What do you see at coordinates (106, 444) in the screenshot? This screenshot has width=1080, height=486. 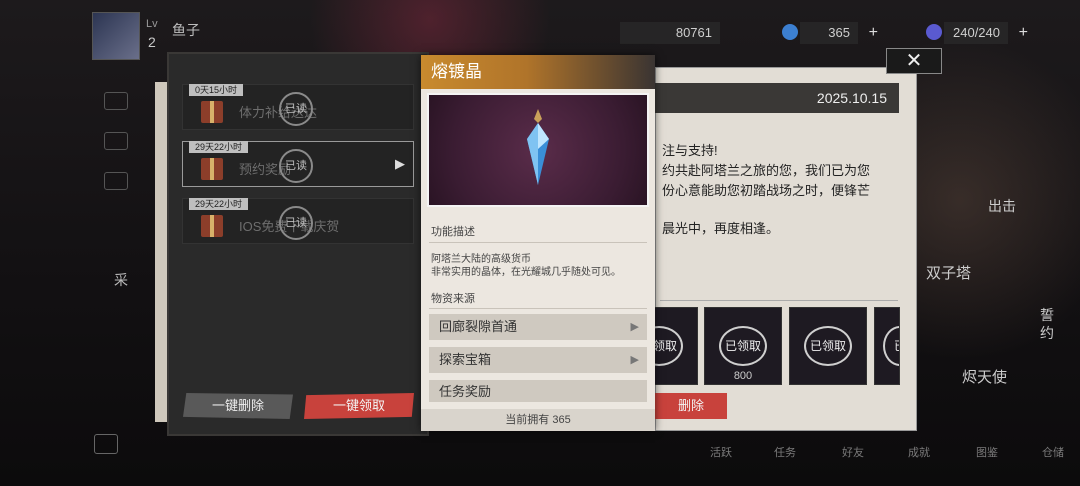 I see `chat-icon` at bounding box center [106, 444].